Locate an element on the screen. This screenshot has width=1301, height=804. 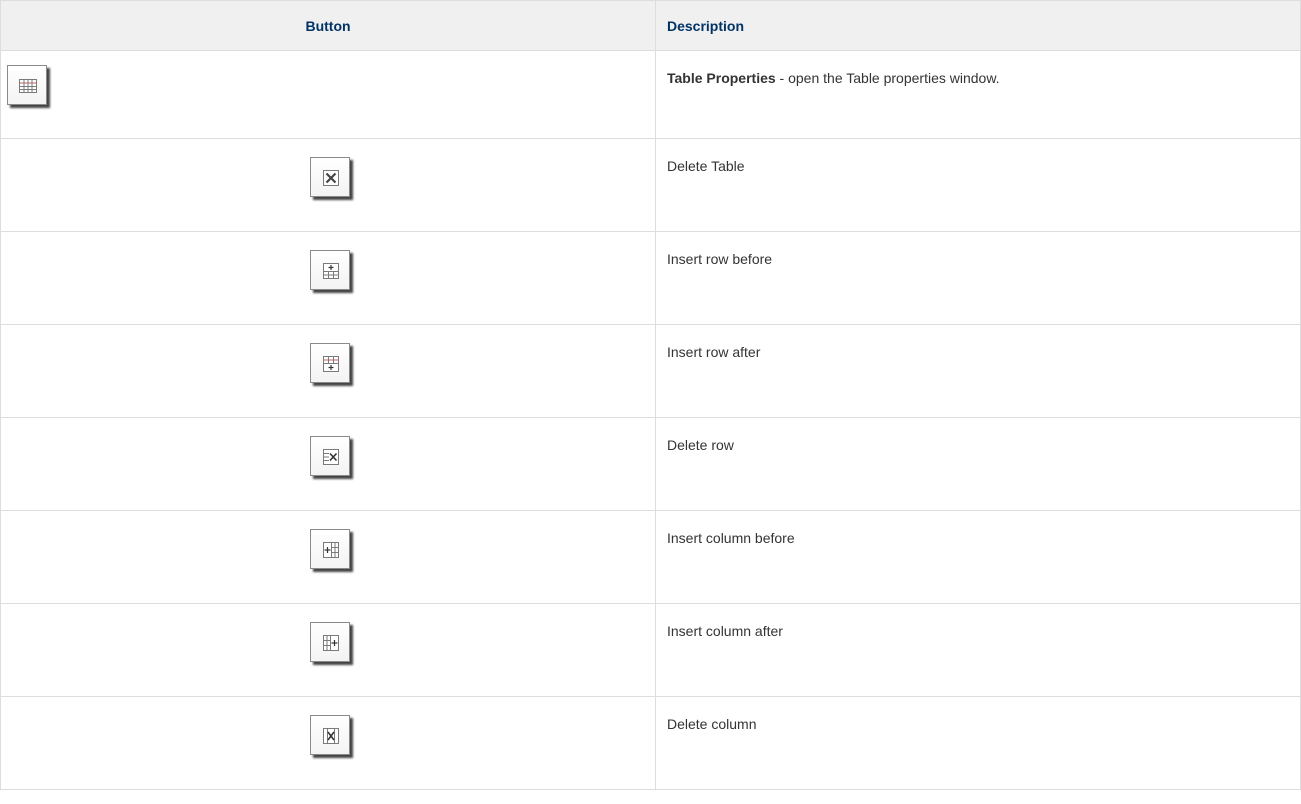
table-row: Insert column after is located at coordinates (650, 650).